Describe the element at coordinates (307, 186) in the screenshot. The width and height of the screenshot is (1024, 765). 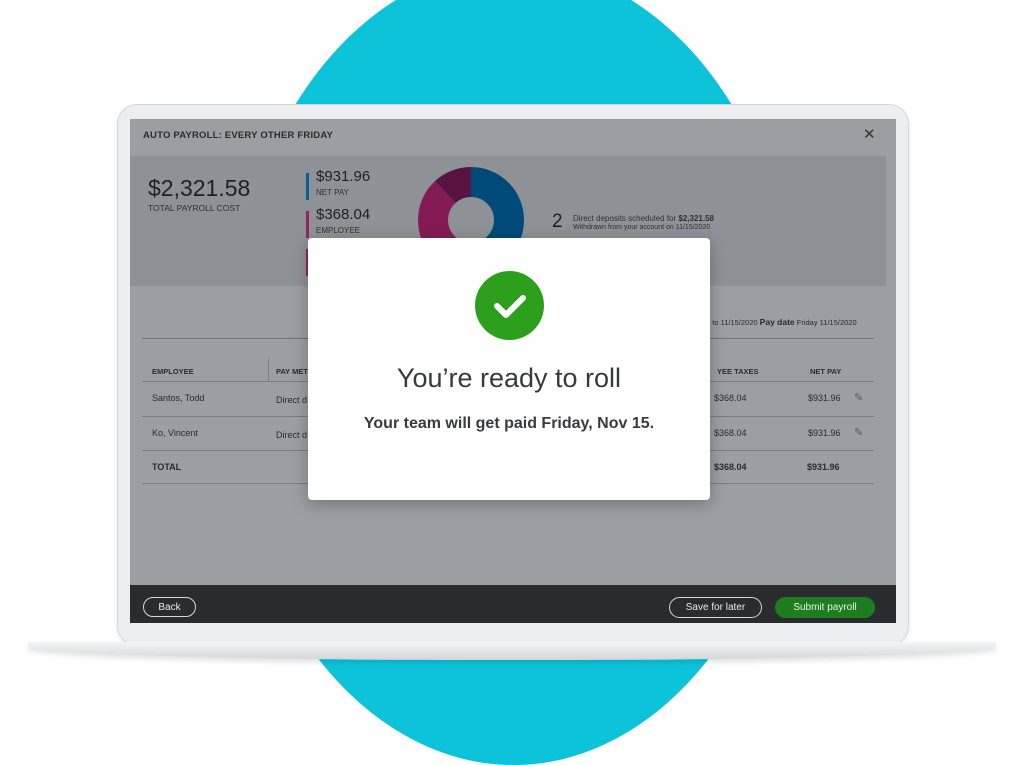
I see `legend-net-pay-bar` at that location.